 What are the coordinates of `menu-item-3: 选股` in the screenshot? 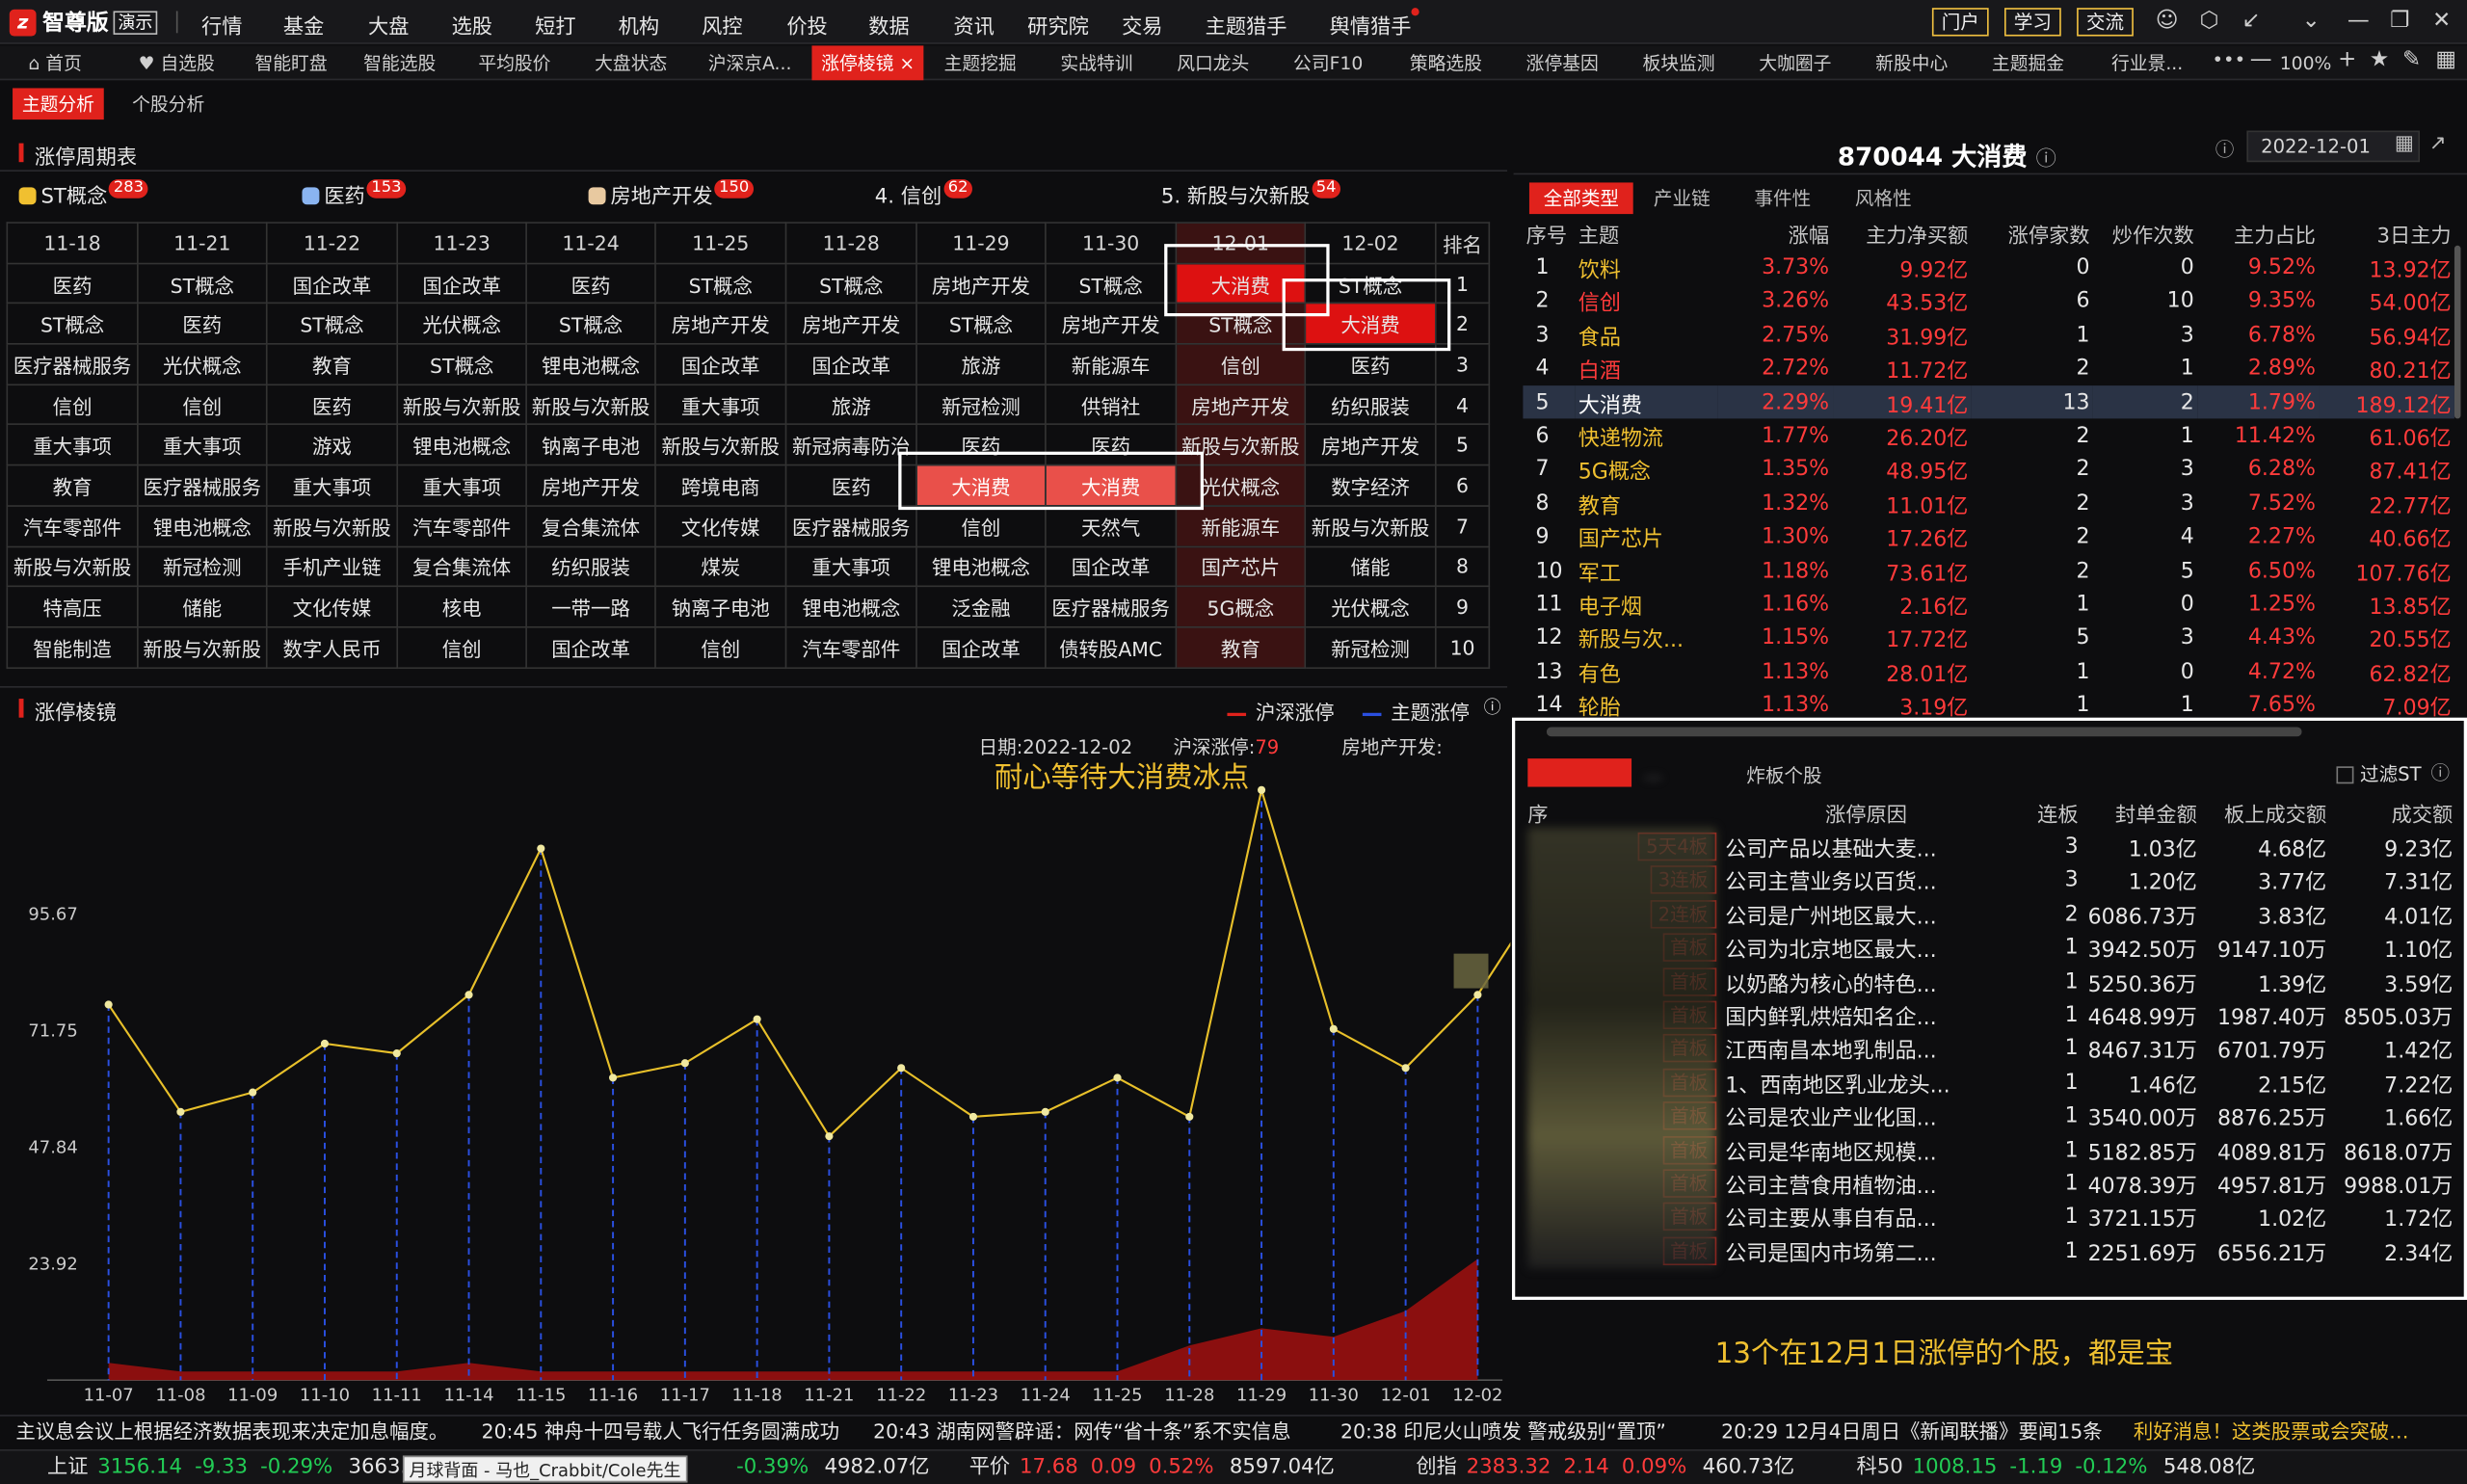 It's located at (472, 24).